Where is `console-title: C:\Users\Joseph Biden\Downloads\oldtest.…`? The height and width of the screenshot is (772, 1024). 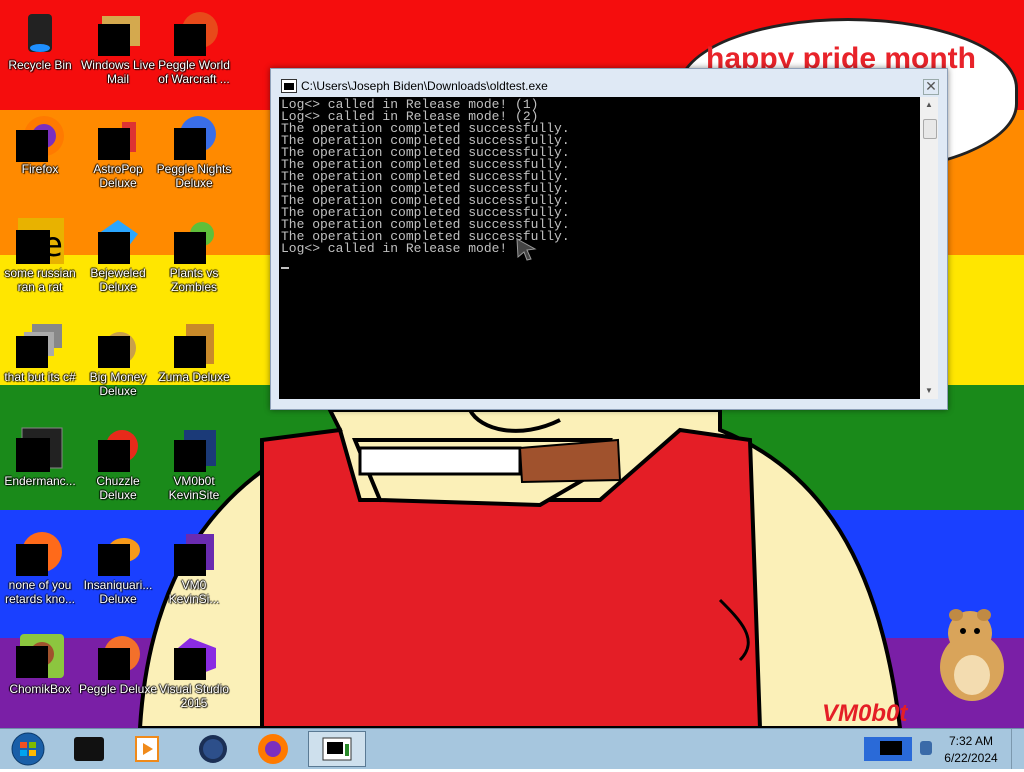 console-title: C:\Users\Joseph Biden\Downloads\oldtest.… is located at coordinates (424, 86).